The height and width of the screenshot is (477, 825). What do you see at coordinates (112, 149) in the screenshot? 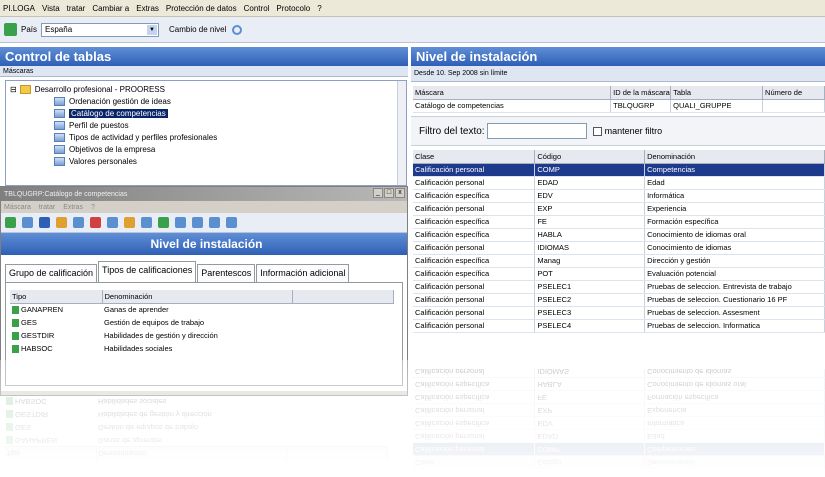
I see `tree-item-label: Objetivos de la empresa` at bounding box center [112, 149].